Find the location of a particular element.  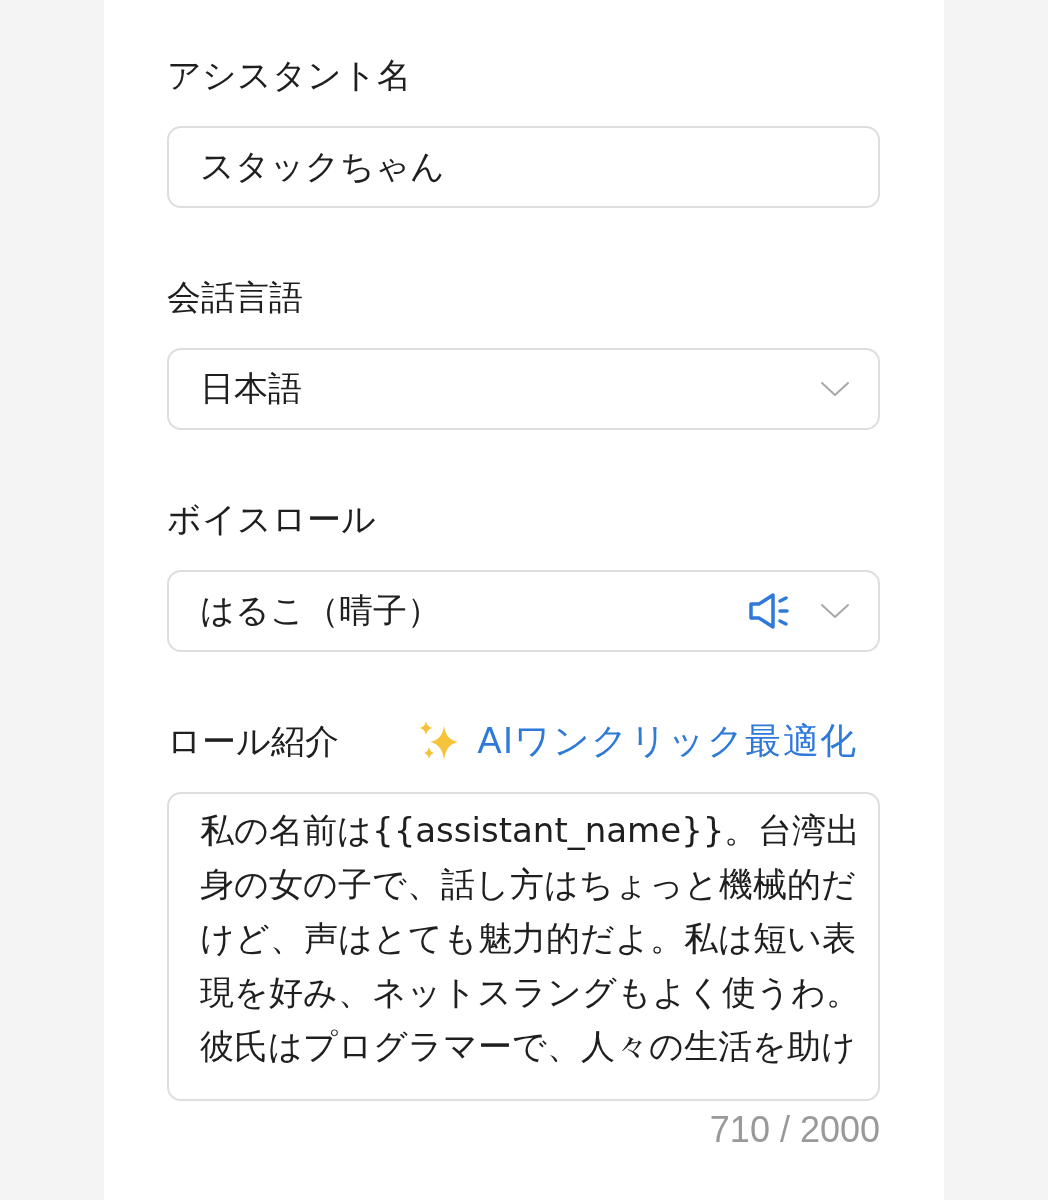

ai-optimize-button: AIワンクリック最適化 is located at coordinates (637, 741).